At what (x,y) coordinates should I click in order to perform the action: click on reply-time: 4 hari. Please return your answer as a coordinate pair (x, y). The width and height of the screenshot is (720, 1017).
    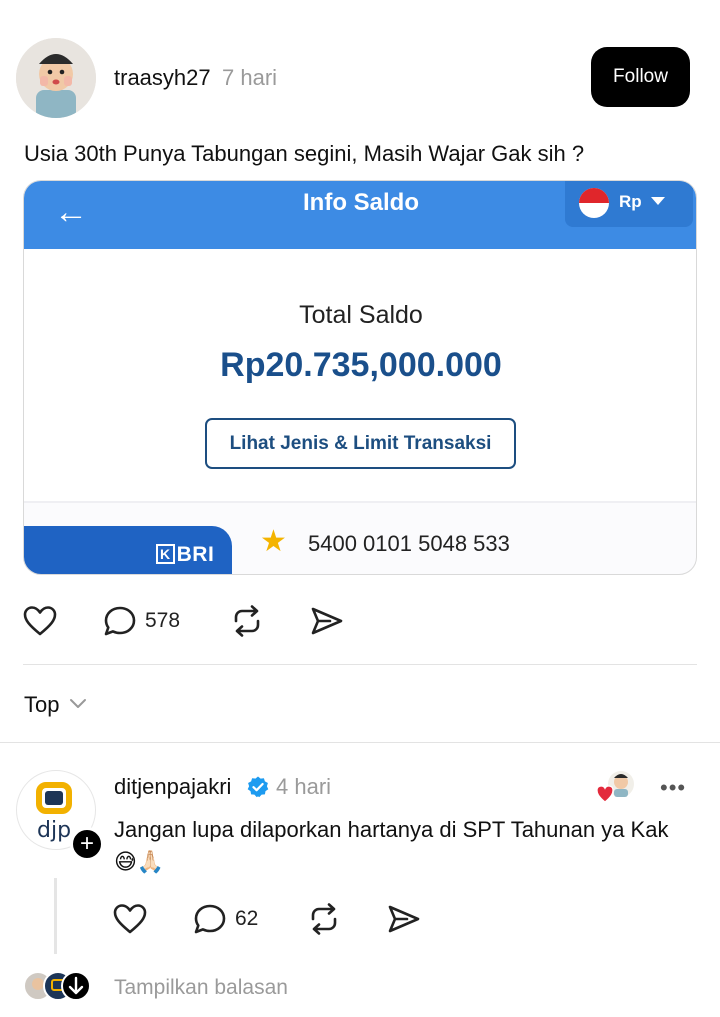
    Looking at the image, I should click on (304, 786).